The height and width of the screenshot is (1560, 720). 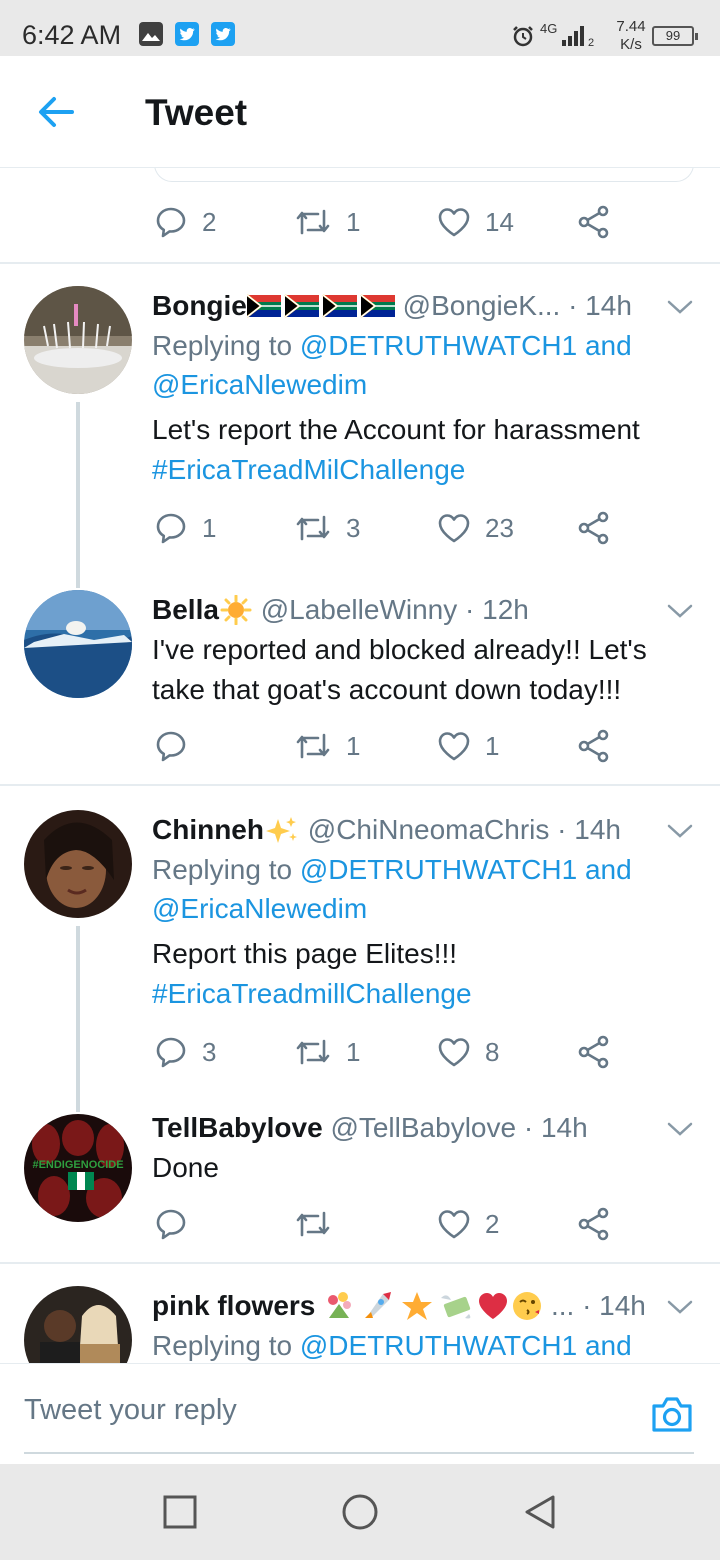 I want to click on user-handle: @TellBabylove, so click(x=423, y=1127).